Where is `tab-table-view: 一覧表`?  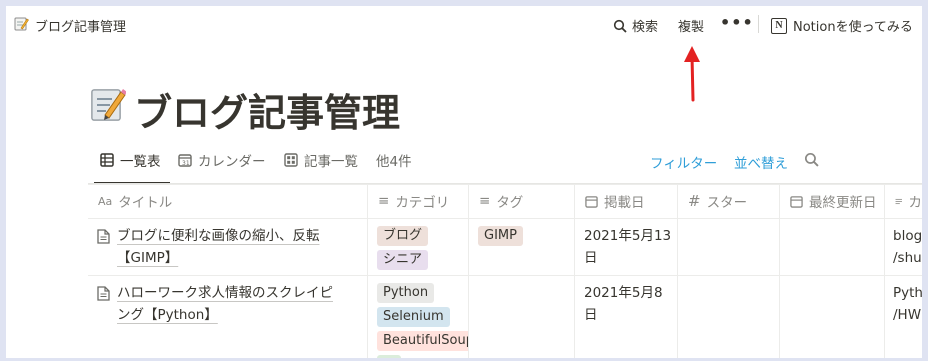 tab-table-view: 一覧表 is located at coordinates (130, 160).